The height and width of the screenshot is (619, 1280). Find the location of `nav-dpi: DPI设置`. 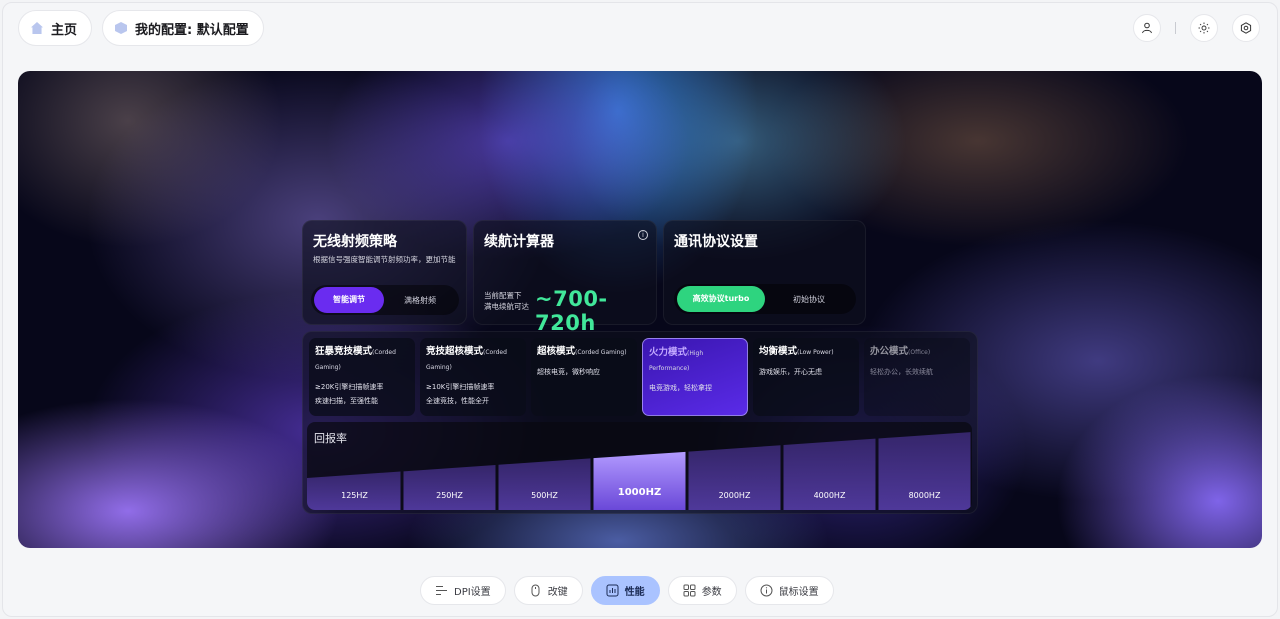

nav-dpi: DPI设置 is located at coordinates (463, 590).